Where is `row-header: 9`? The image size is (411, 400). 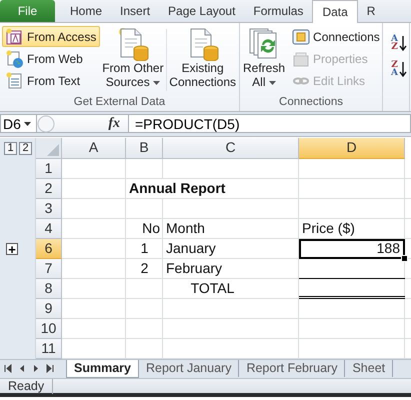 row-header: 9 is located at coordinates (49, 309).